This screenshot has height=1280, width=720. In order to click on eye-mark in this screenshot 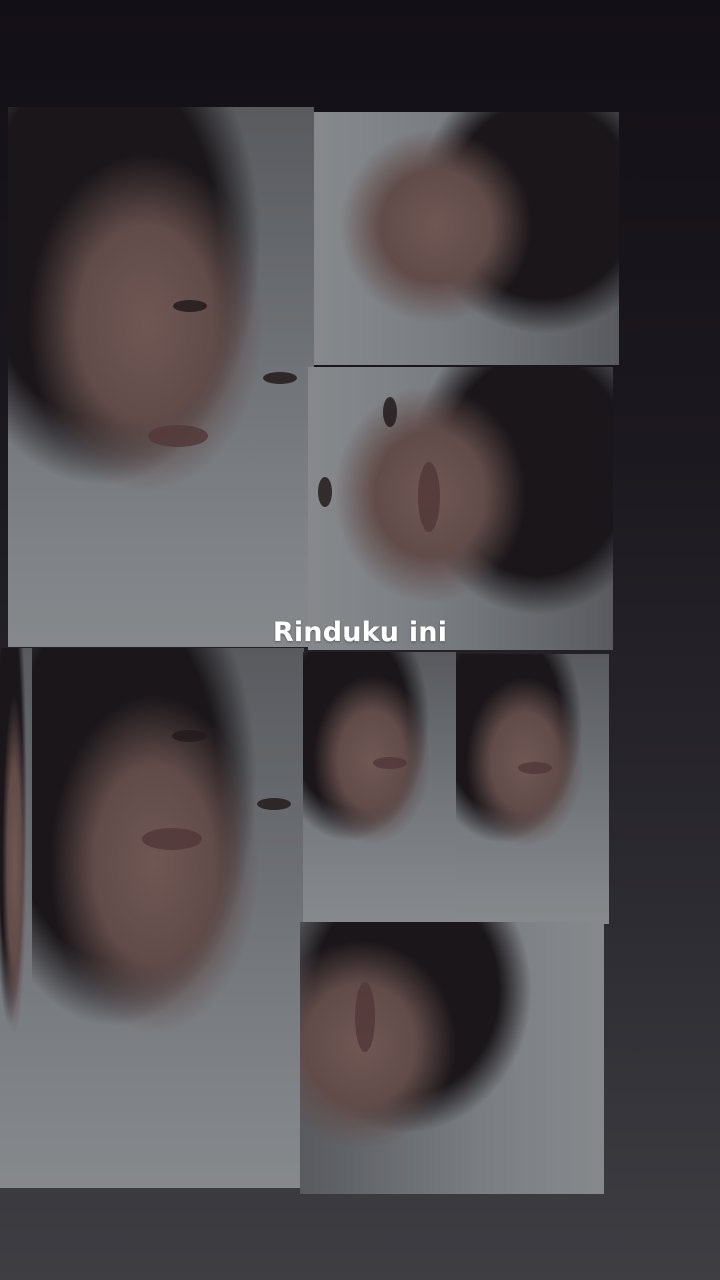, I will do `click(390, 412)`.